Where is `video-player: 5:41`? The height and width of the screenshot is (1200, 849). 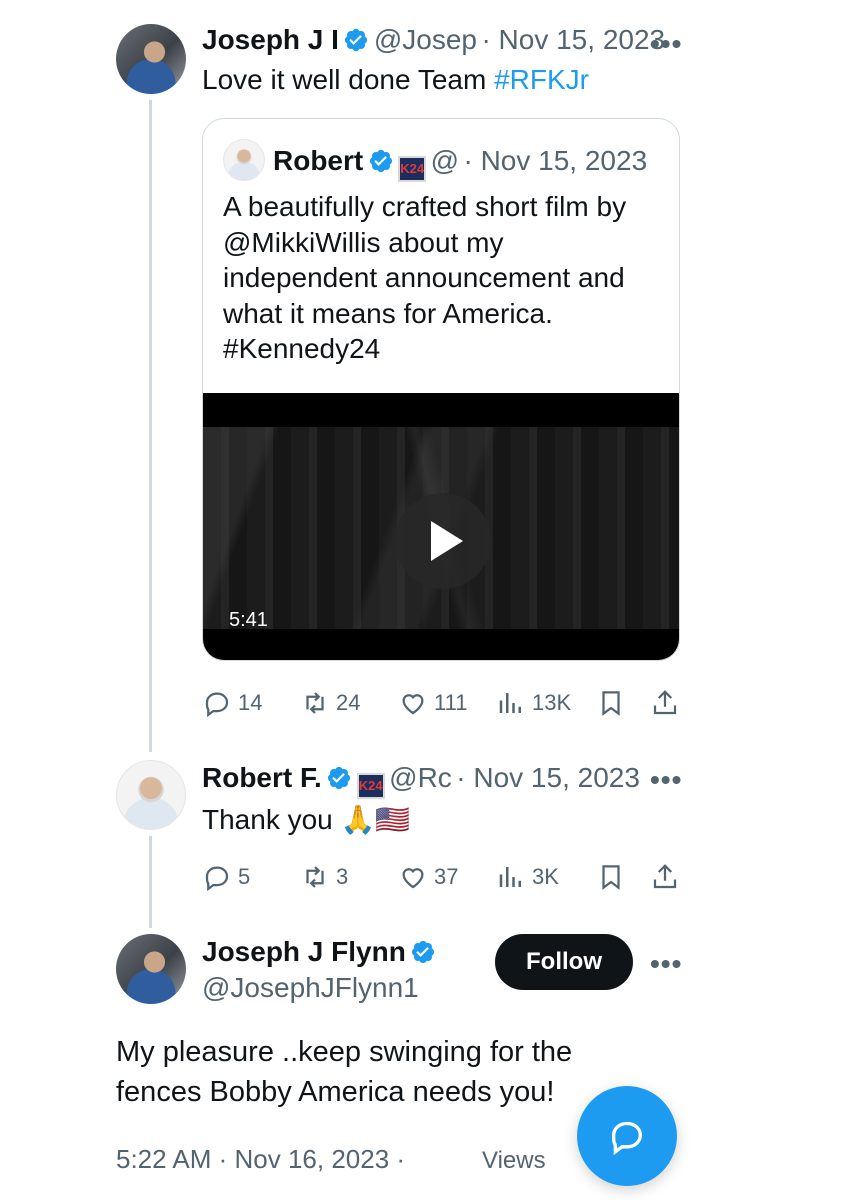
video-player: 5:41 is located at coordinates (441, 526).